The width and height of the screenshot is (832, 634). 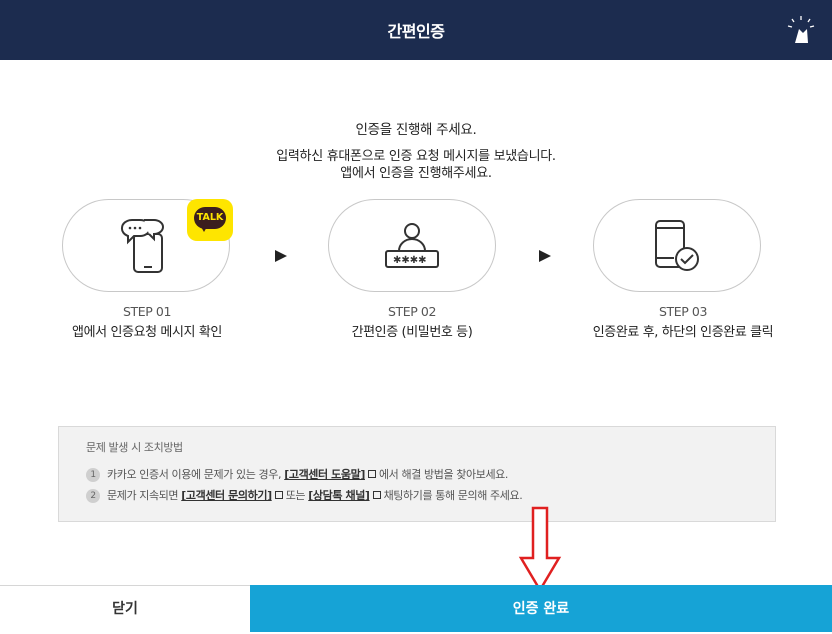 I want to click on auth-complete-button: 인증 완료, so click(x=541, y=608).